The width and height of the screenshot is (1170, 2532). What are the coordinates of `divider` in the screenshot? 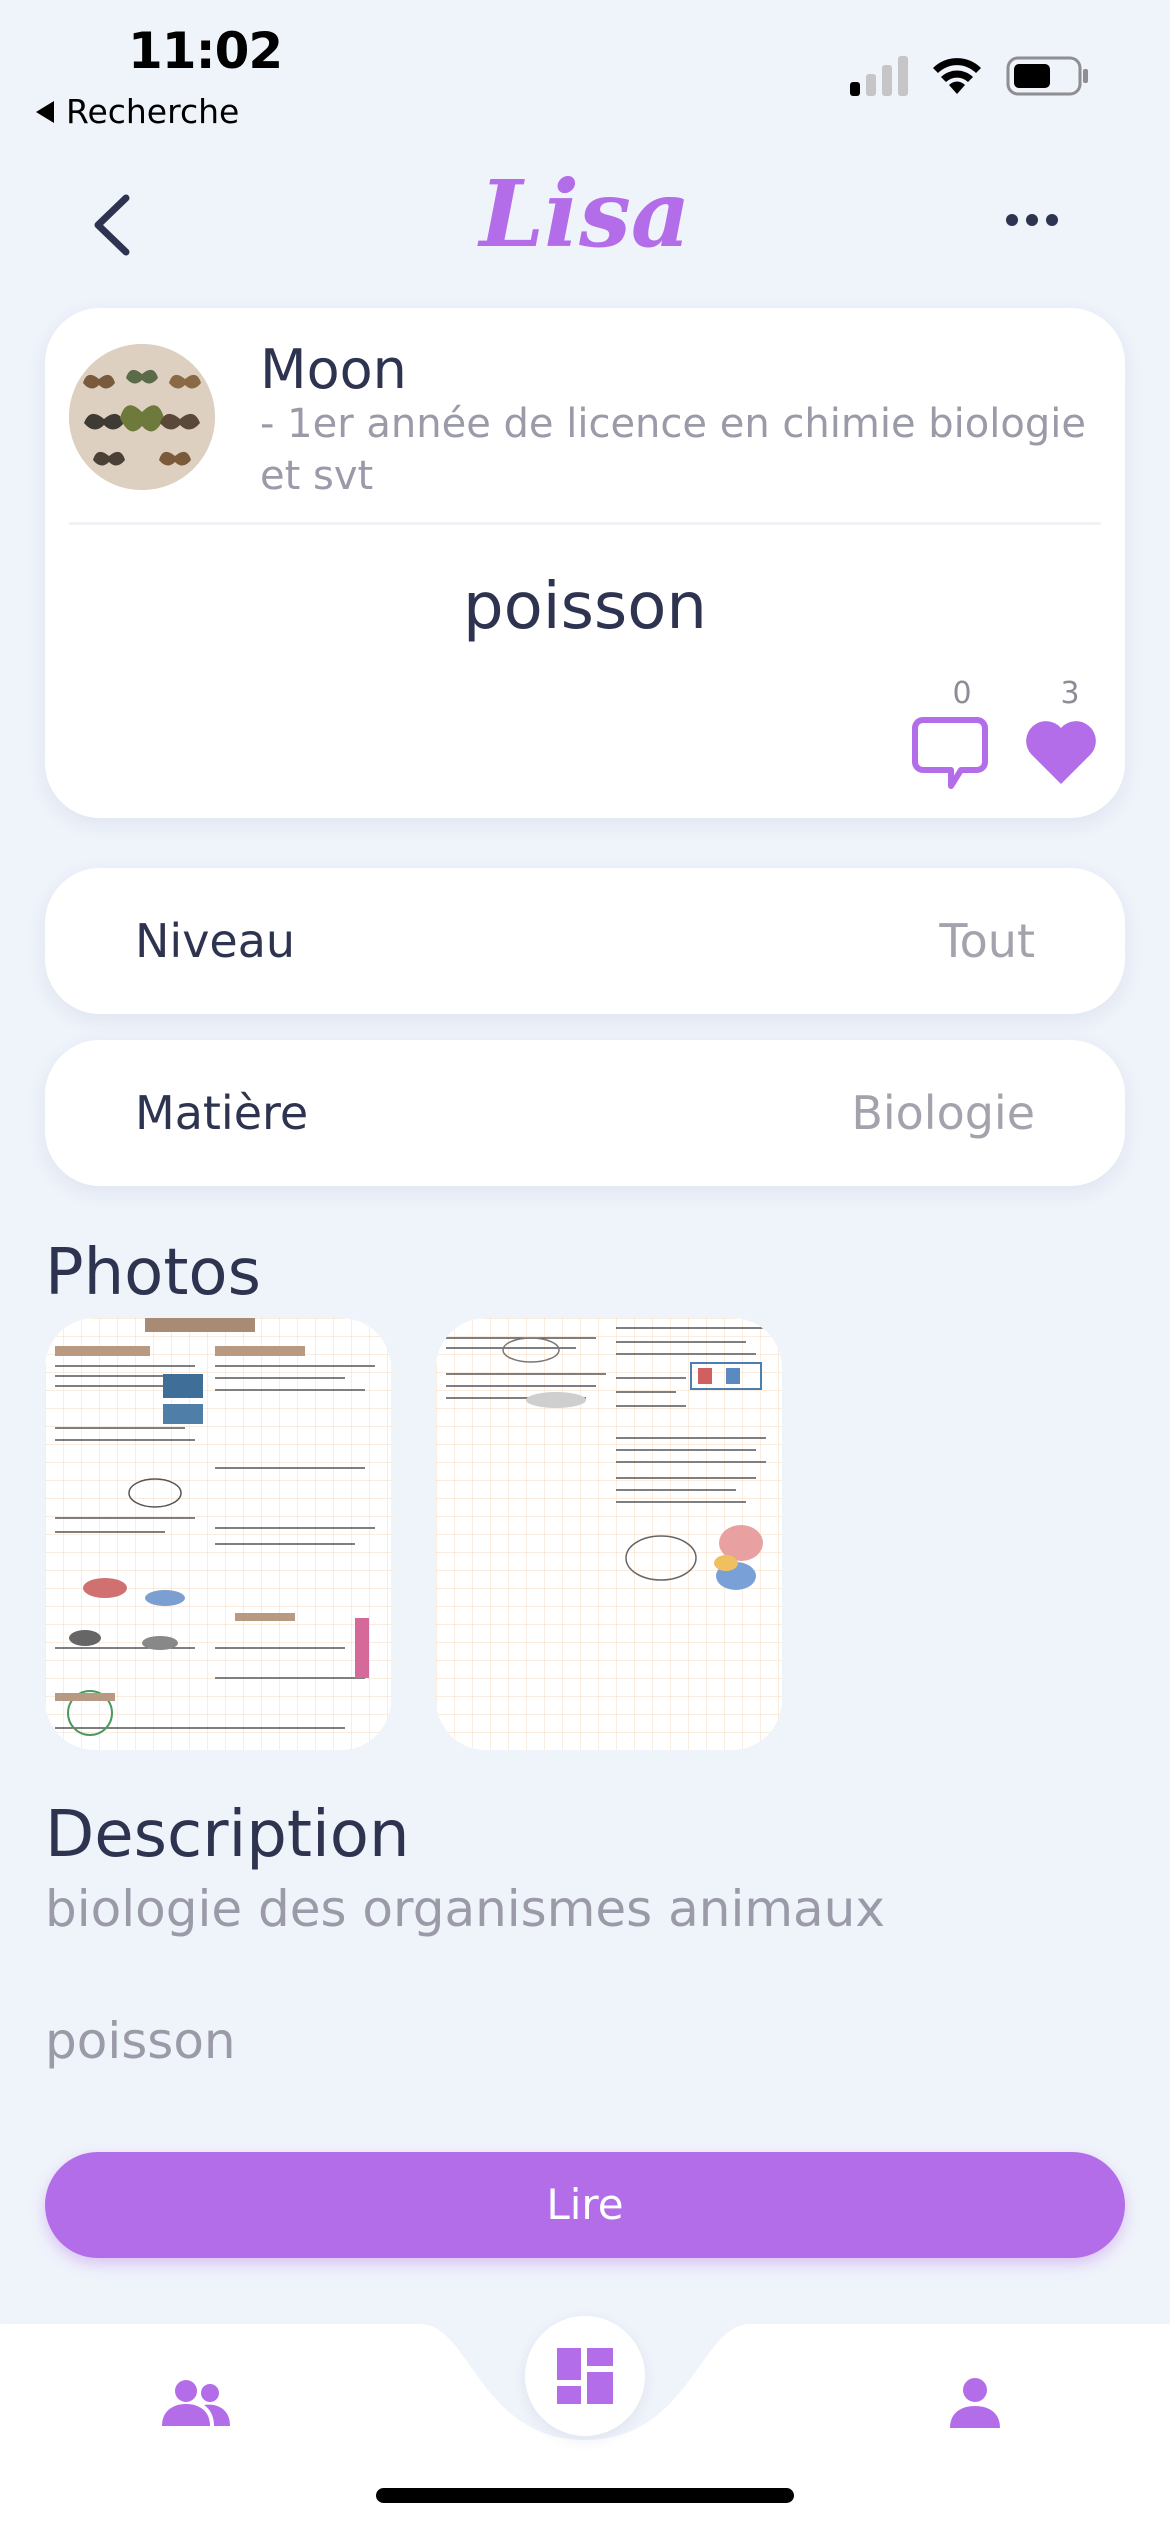 It's located at (585, 523).